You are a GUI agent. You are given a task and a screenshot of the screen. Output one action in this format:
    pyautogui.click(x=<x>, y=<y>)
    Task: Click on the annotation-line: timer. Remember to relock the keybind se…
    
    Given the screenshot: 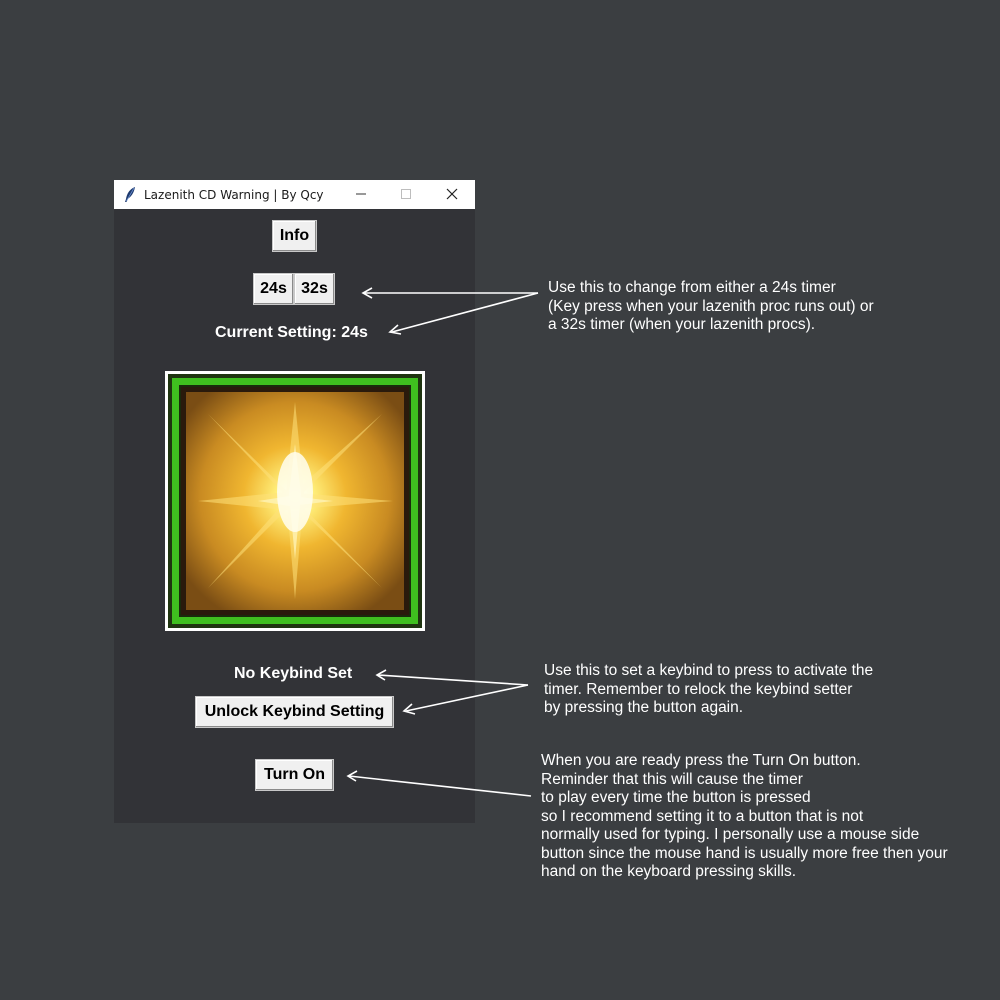 What is the action you would take?
    pyautogui.click(x=698, y=689)
    